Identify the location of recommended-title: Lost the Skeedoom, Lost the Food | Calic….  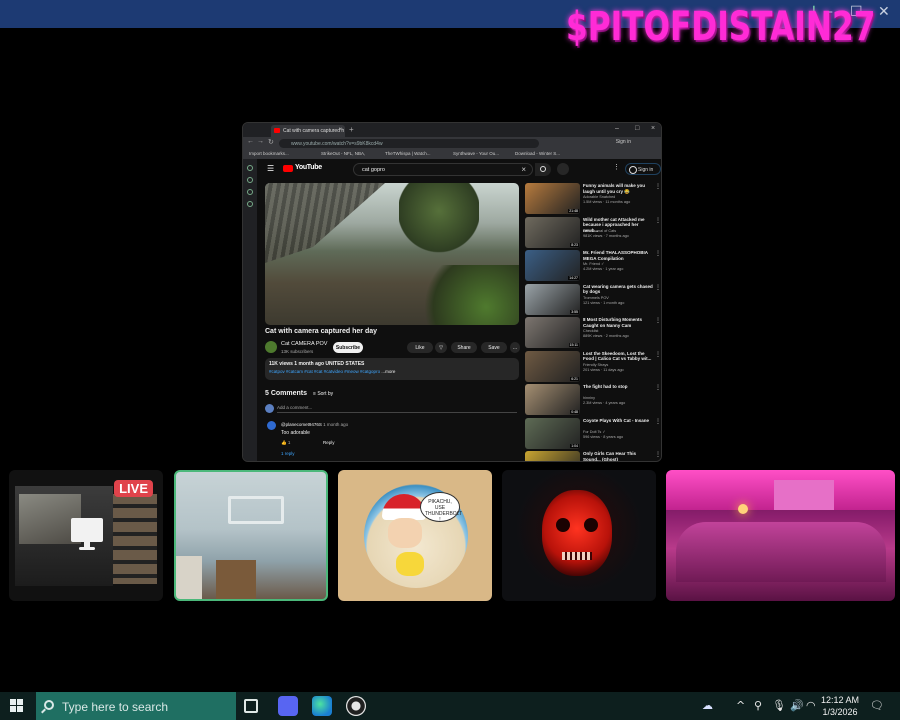
(618, 356).